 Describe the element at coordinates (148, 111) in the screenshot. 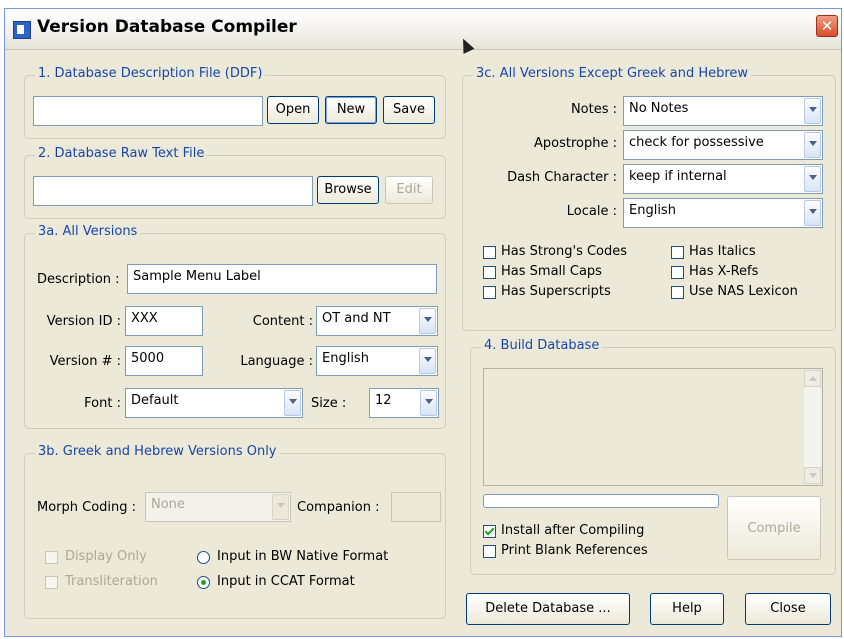

I see `ddf-path-input` at that location.